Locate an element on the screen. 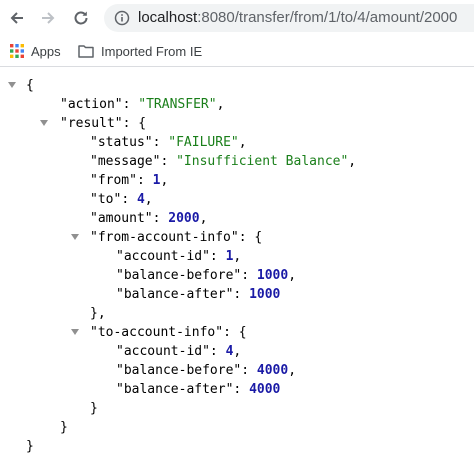 Image resolution: width=474 pixels, height=465 pixels. info-icon is located at coordinates (122, 18).